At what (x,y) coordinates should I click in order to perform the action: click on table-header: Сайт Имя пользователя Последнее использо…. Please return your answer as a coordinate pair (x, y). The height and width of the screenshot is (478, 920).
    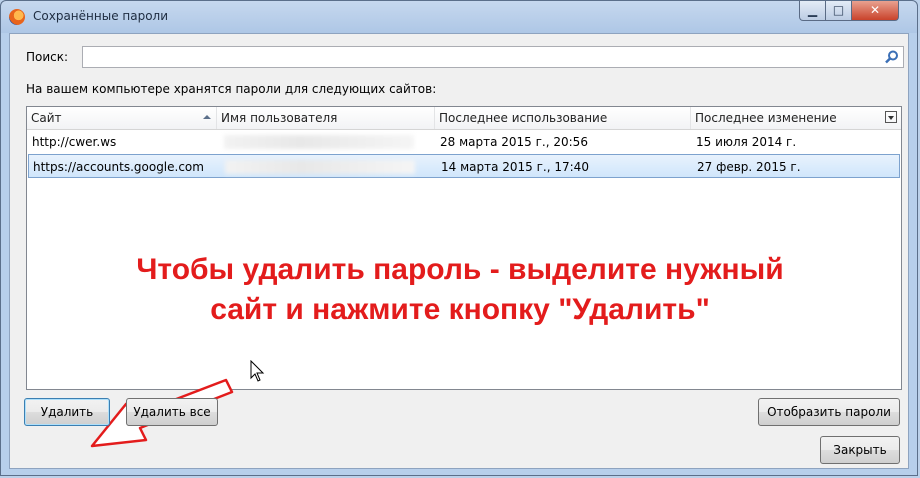
    Looking at the image, I should click on (464, 118).